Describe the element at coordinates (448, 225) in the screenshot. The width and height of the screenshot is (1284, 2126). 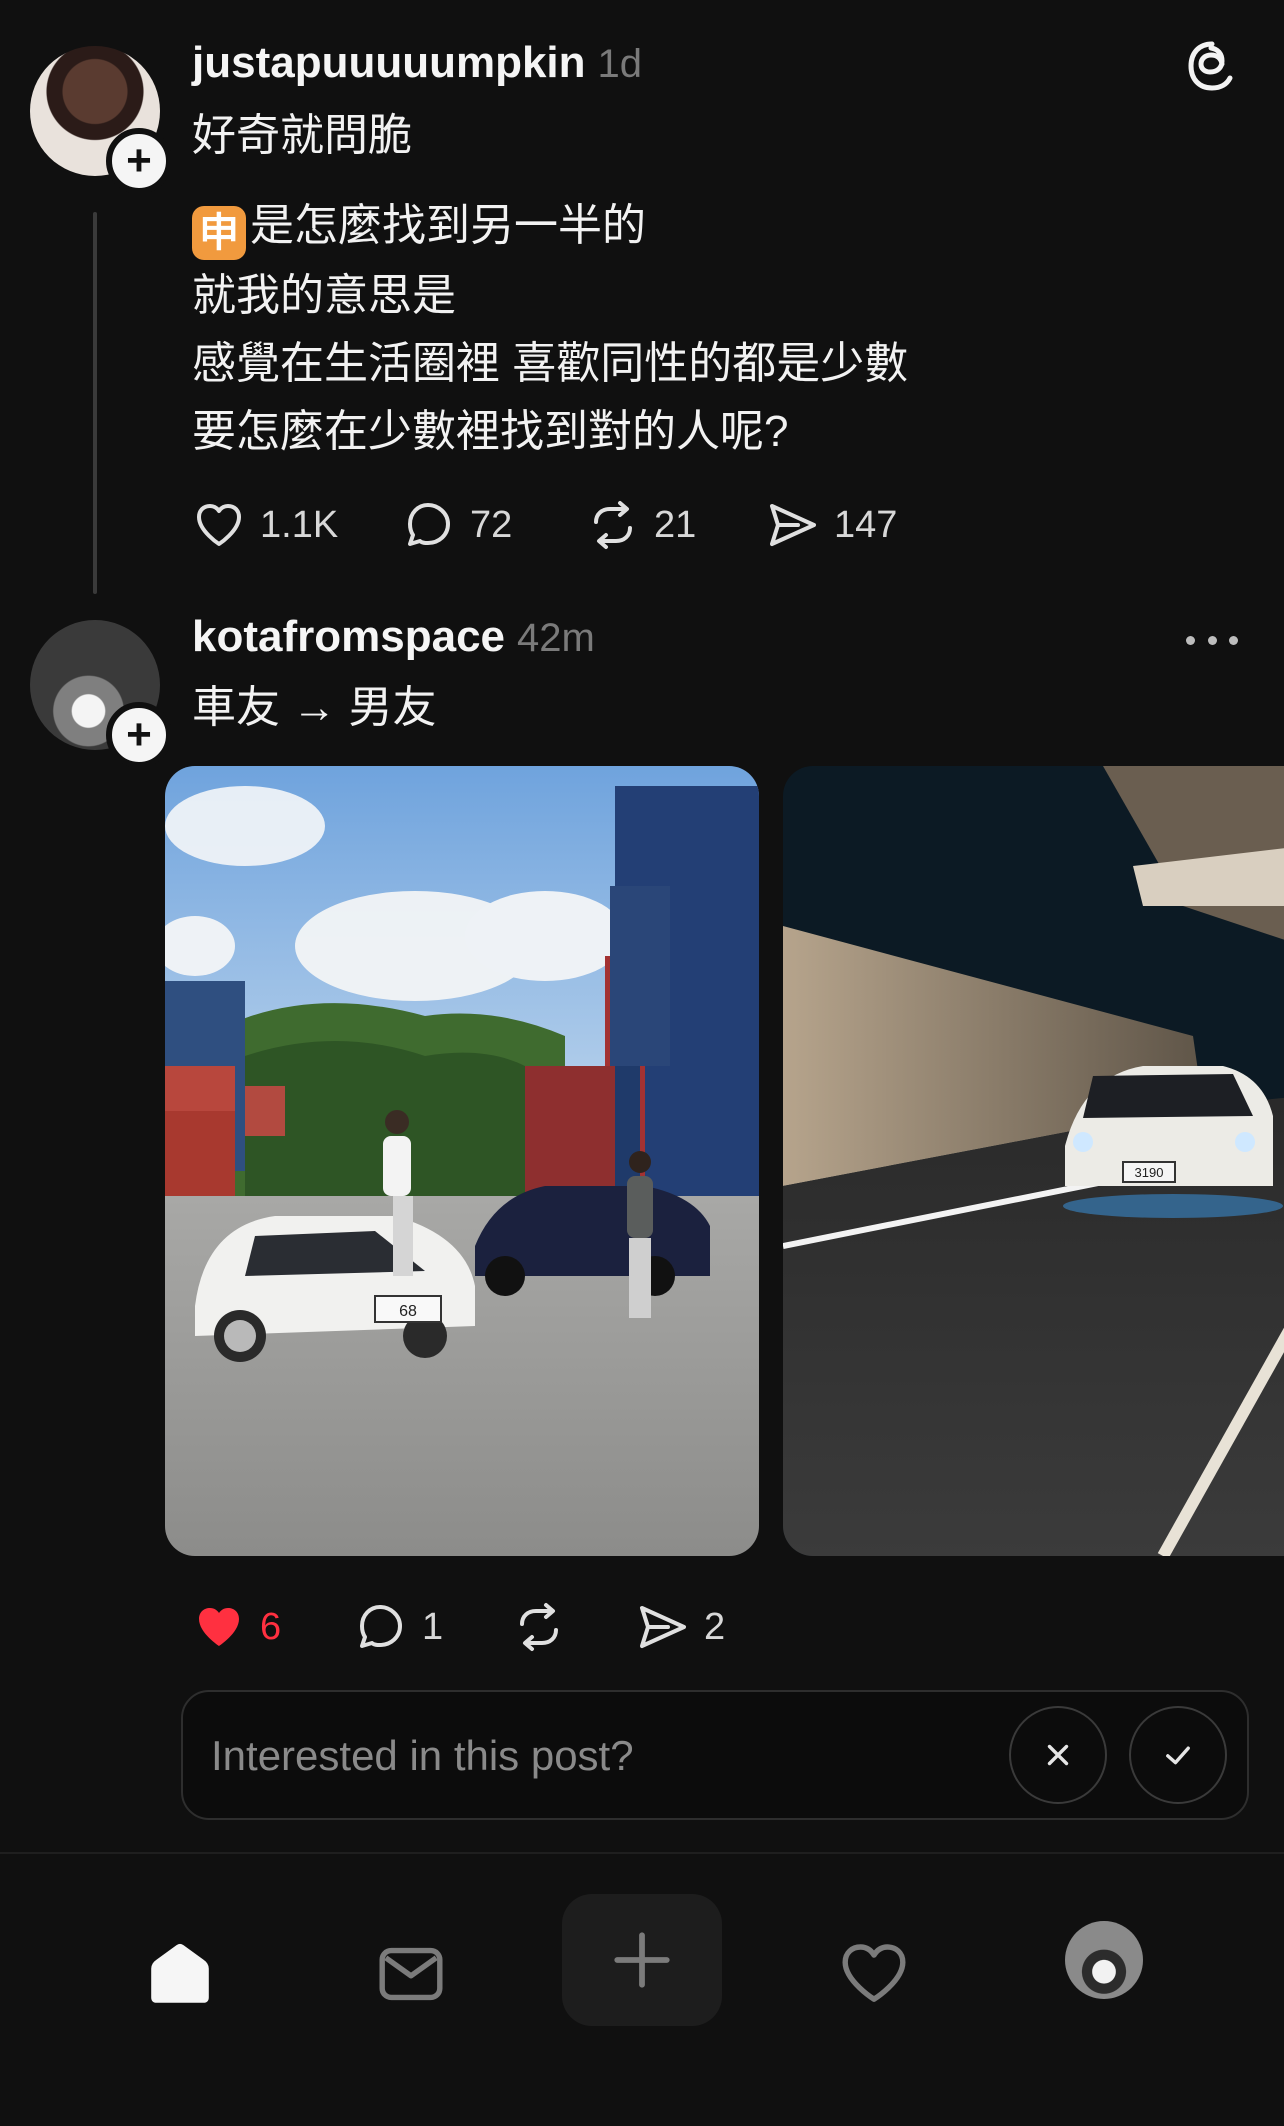
I see `post1-line2-text: 是怎麼找到另一半的` at that location.